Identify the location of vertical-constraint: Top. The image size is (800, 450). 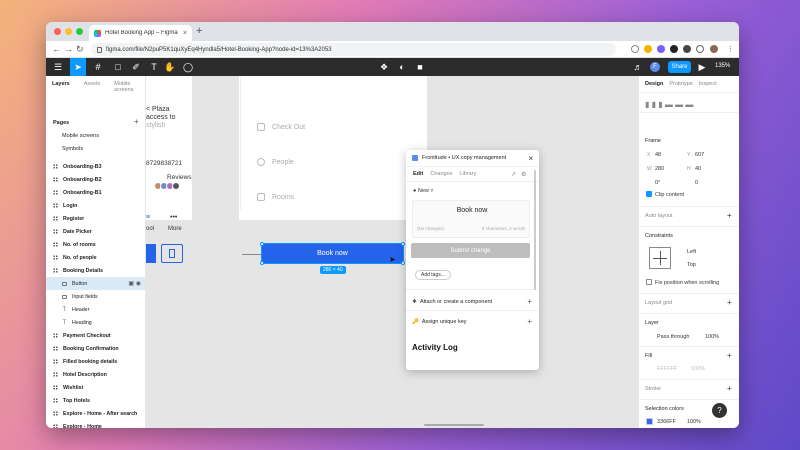
(691, 265).